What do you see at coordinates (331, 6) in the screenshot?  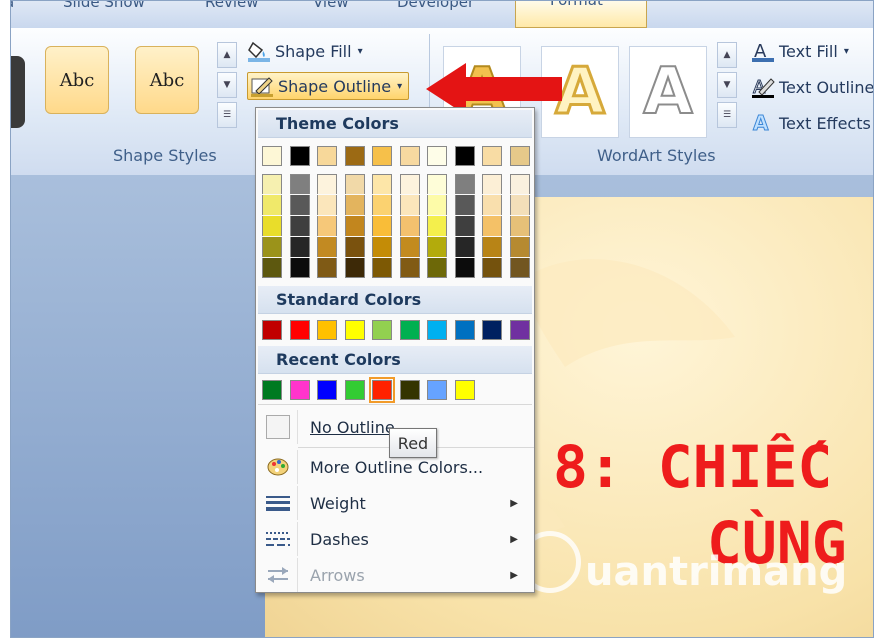 I see `tab-view: View` at bounding box center [331, 6].